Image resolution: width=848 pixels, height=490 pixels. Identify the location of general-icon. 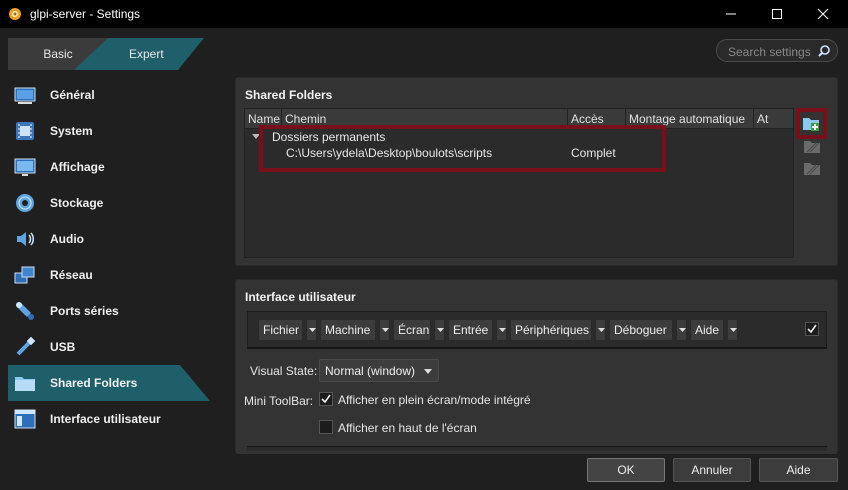
(25, 95).